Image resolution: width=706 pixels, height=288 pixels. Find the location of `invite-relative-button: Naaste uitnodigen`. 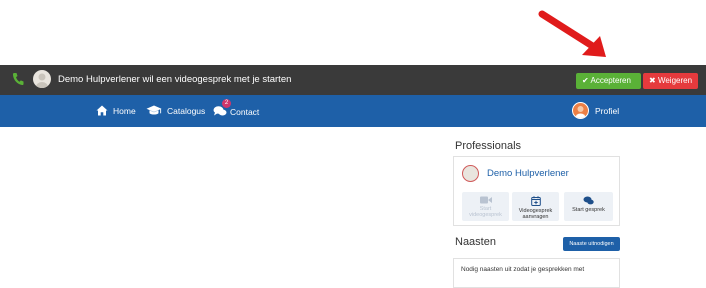

invite-relative-button: Naaste uitnodigen is located at coordinates (591, 244).